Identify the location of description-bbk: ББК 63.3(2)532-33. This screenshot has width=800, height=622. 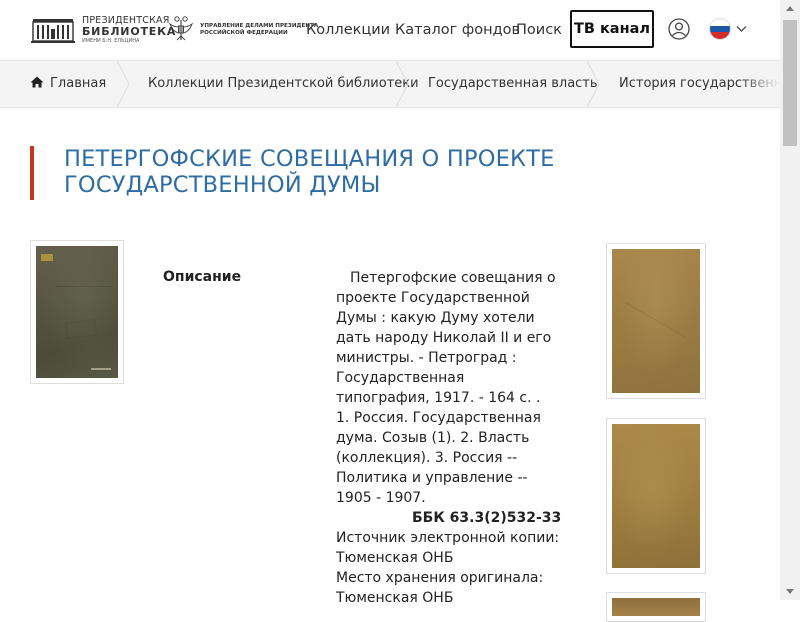
(487, 518).